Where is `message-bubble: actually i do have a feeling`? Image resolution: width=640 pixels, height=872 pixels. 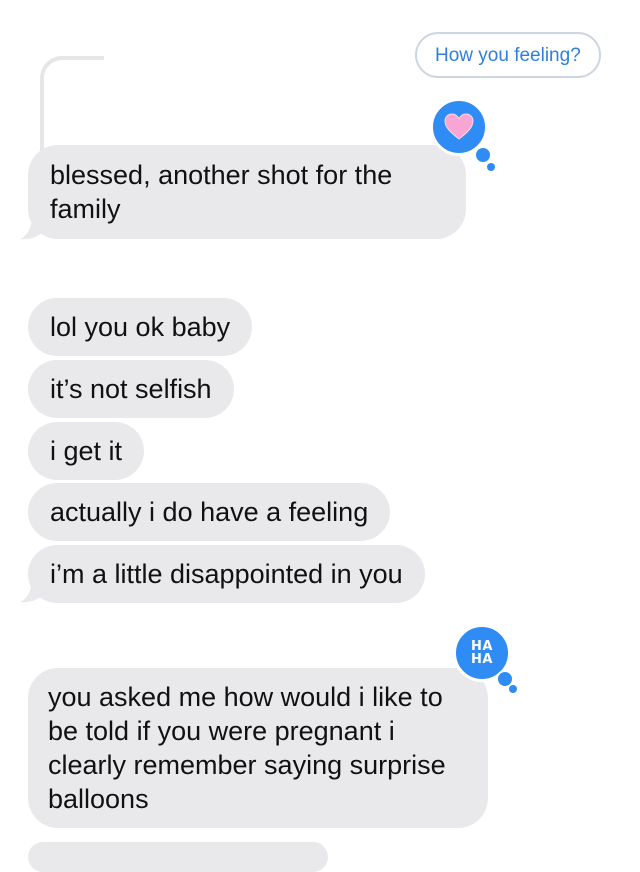 message-bubble: actually i do have a feeling is located at coordinates (209, 512).